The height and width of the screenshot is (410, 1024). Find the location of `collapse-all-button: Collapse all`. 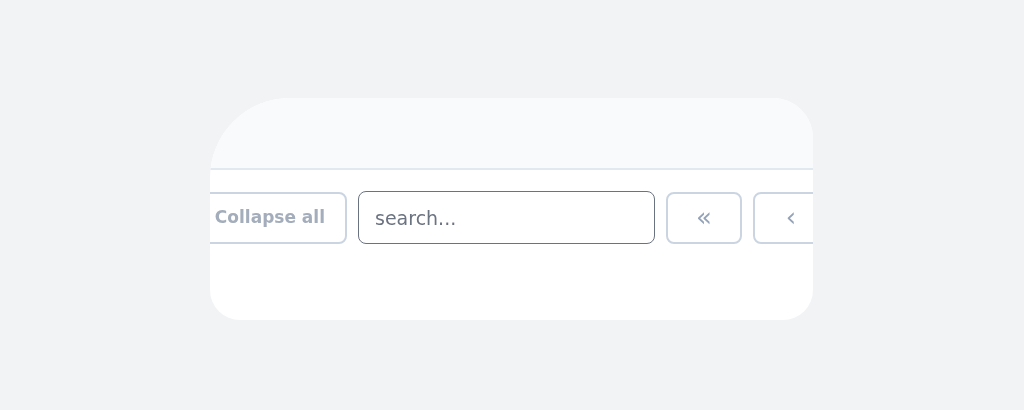

collapse-all-button: Collapse all is located at coordinates (278, 217).